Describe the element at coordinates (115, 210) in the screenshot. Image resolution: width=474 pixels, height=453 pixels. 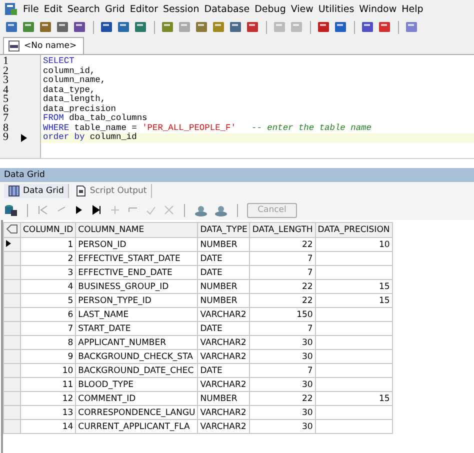
I see `add-record-icon` at that location.